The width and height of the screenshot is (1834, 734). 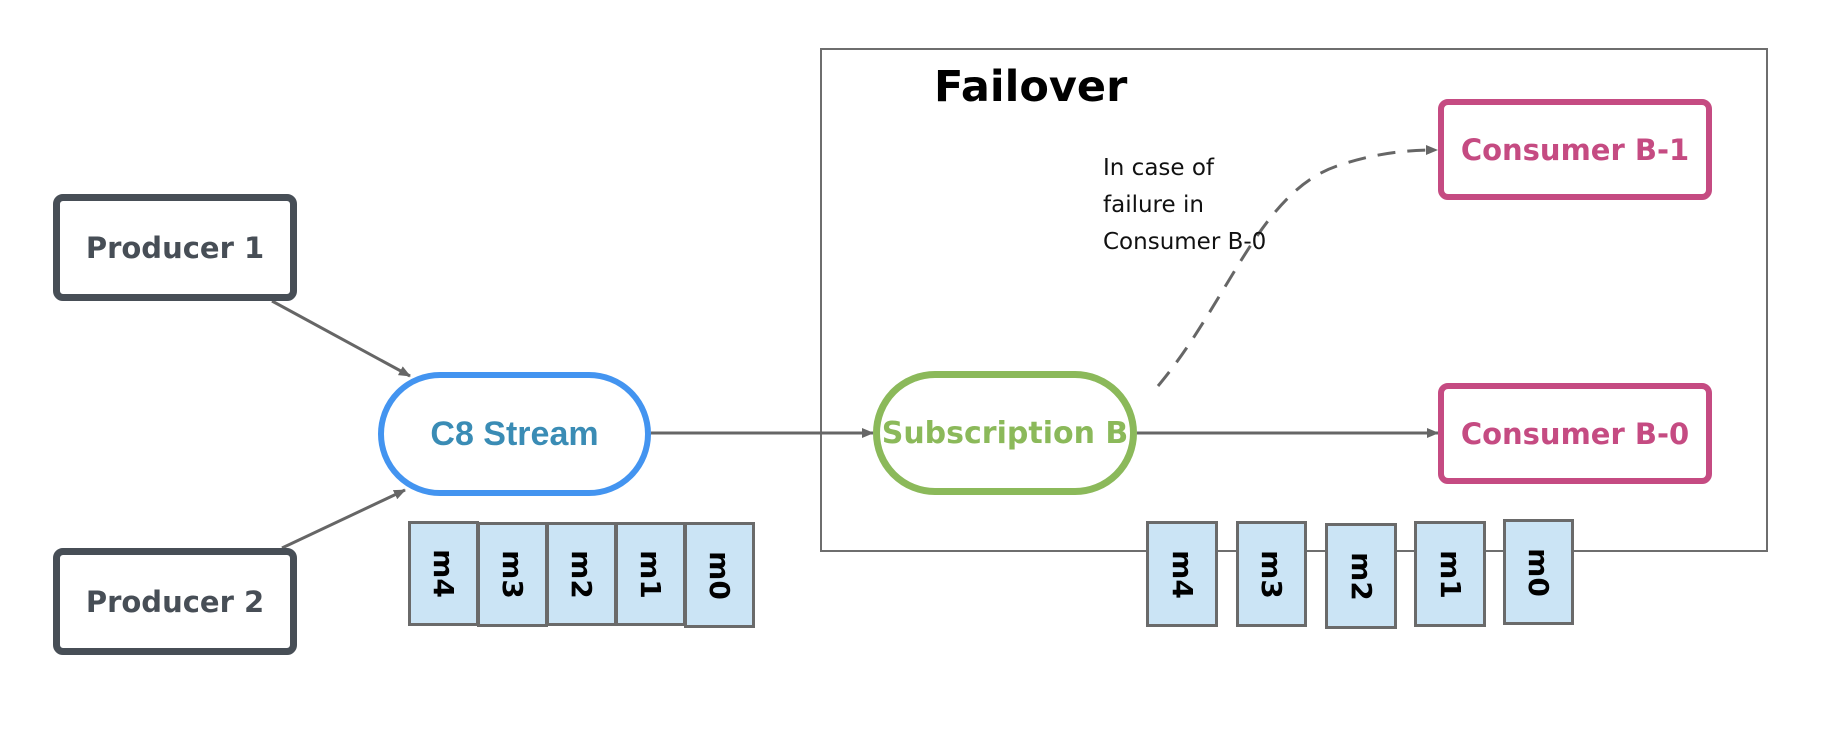 I want to click on subscription-message: m2, so click(x=1361, y=576).